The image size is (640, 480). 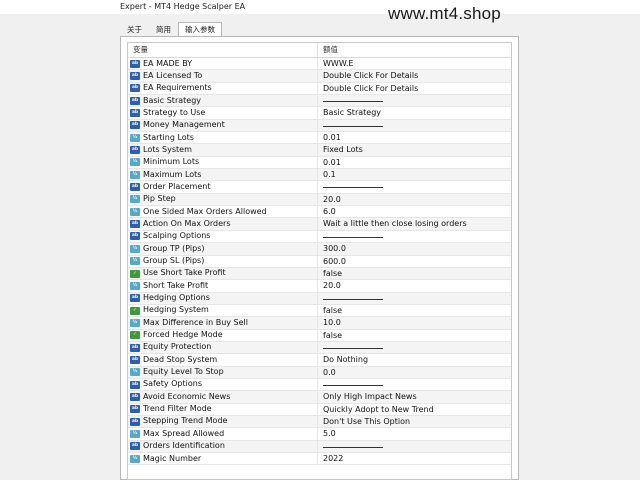 What do you see at coordinates (185, 421) in the screenshot?
I see `parameter-name: Stepping Trend Mode` at bounding box center [185, 421].